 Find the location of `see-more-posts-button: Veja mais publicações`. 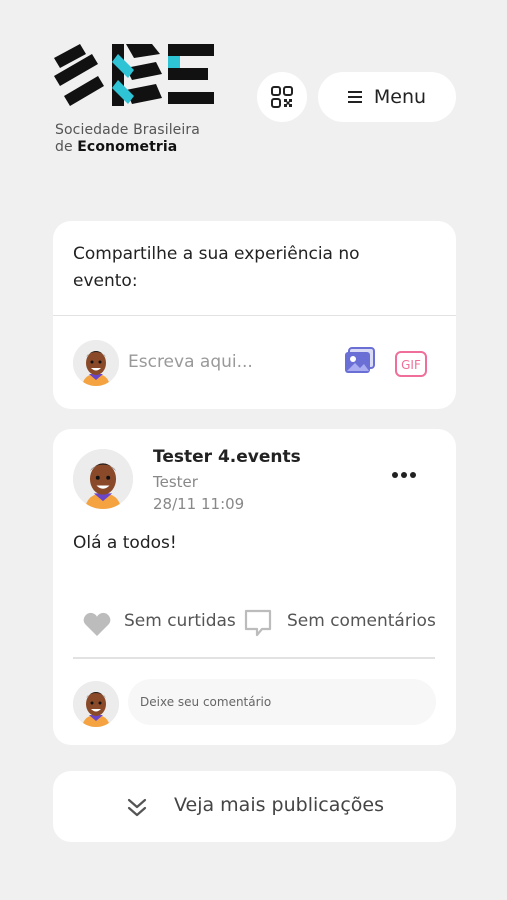

see-more-posts-button: Veja mais publicações is located at coordinates (254, 806).